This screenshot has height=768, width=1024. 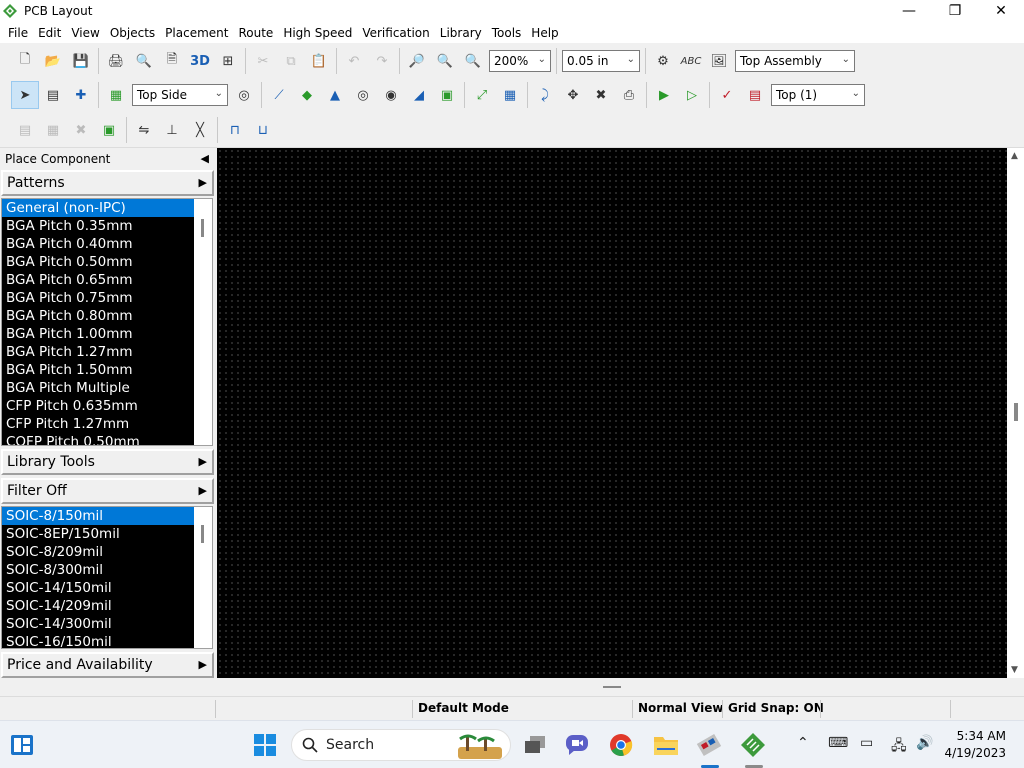 I want to click on components-scrollbar, so click(x=203, y=577).